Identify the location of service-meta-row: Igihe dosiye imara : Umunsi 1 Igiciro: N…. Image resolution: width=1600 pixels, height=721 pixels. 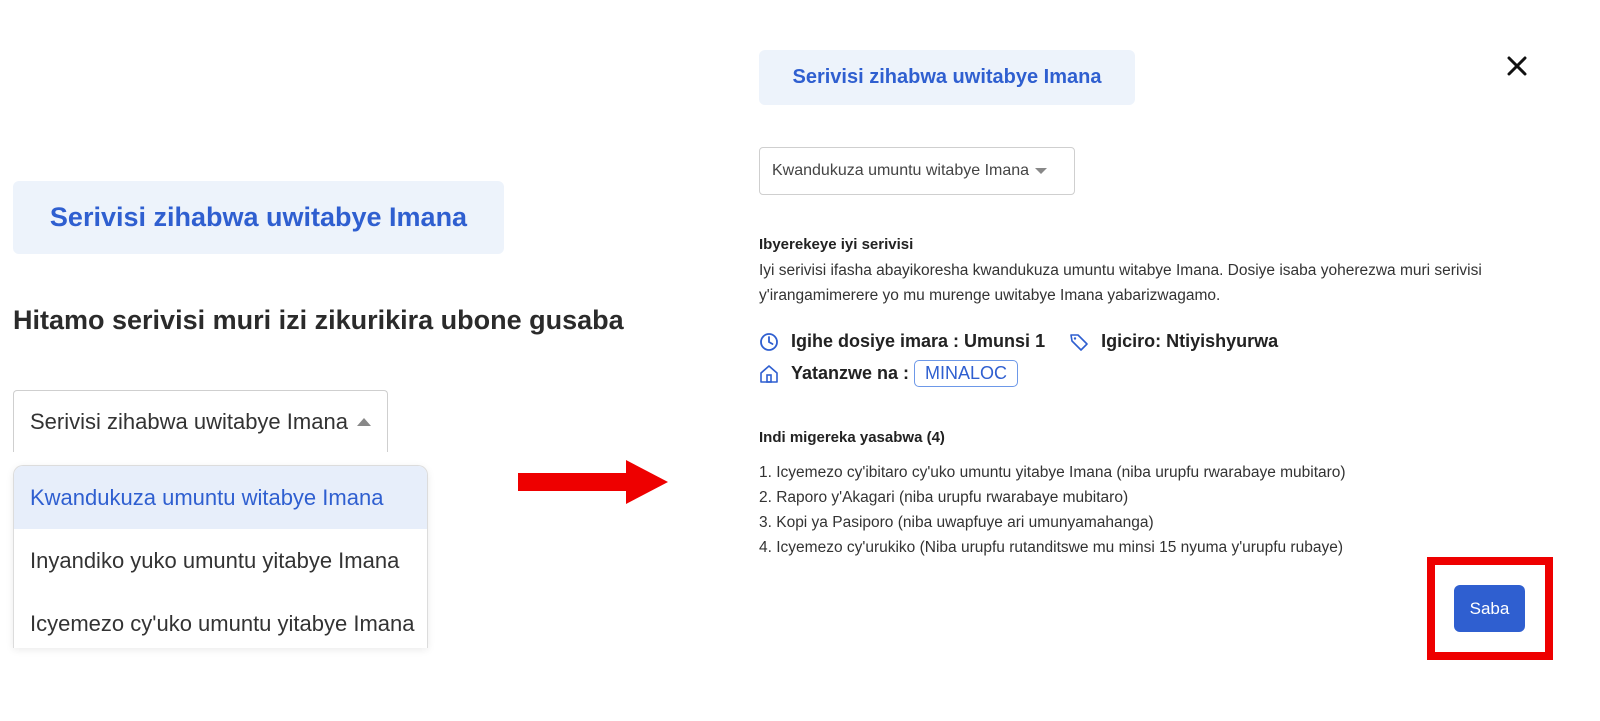
(1018, 341).